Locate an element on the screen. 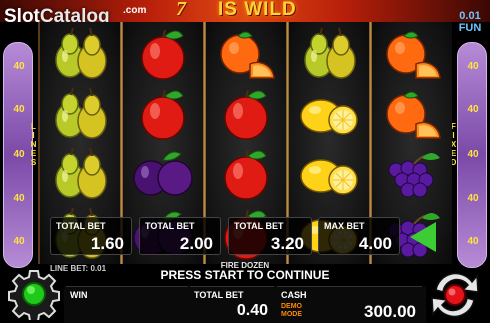  win-label: WIN is located at coordinates (79, 295).